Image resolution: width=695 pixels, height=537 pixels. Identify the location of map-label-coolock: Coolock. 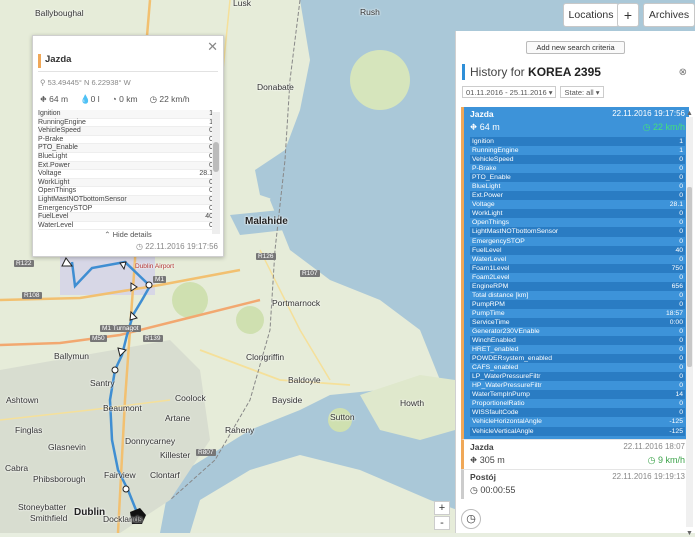
(190, 398).